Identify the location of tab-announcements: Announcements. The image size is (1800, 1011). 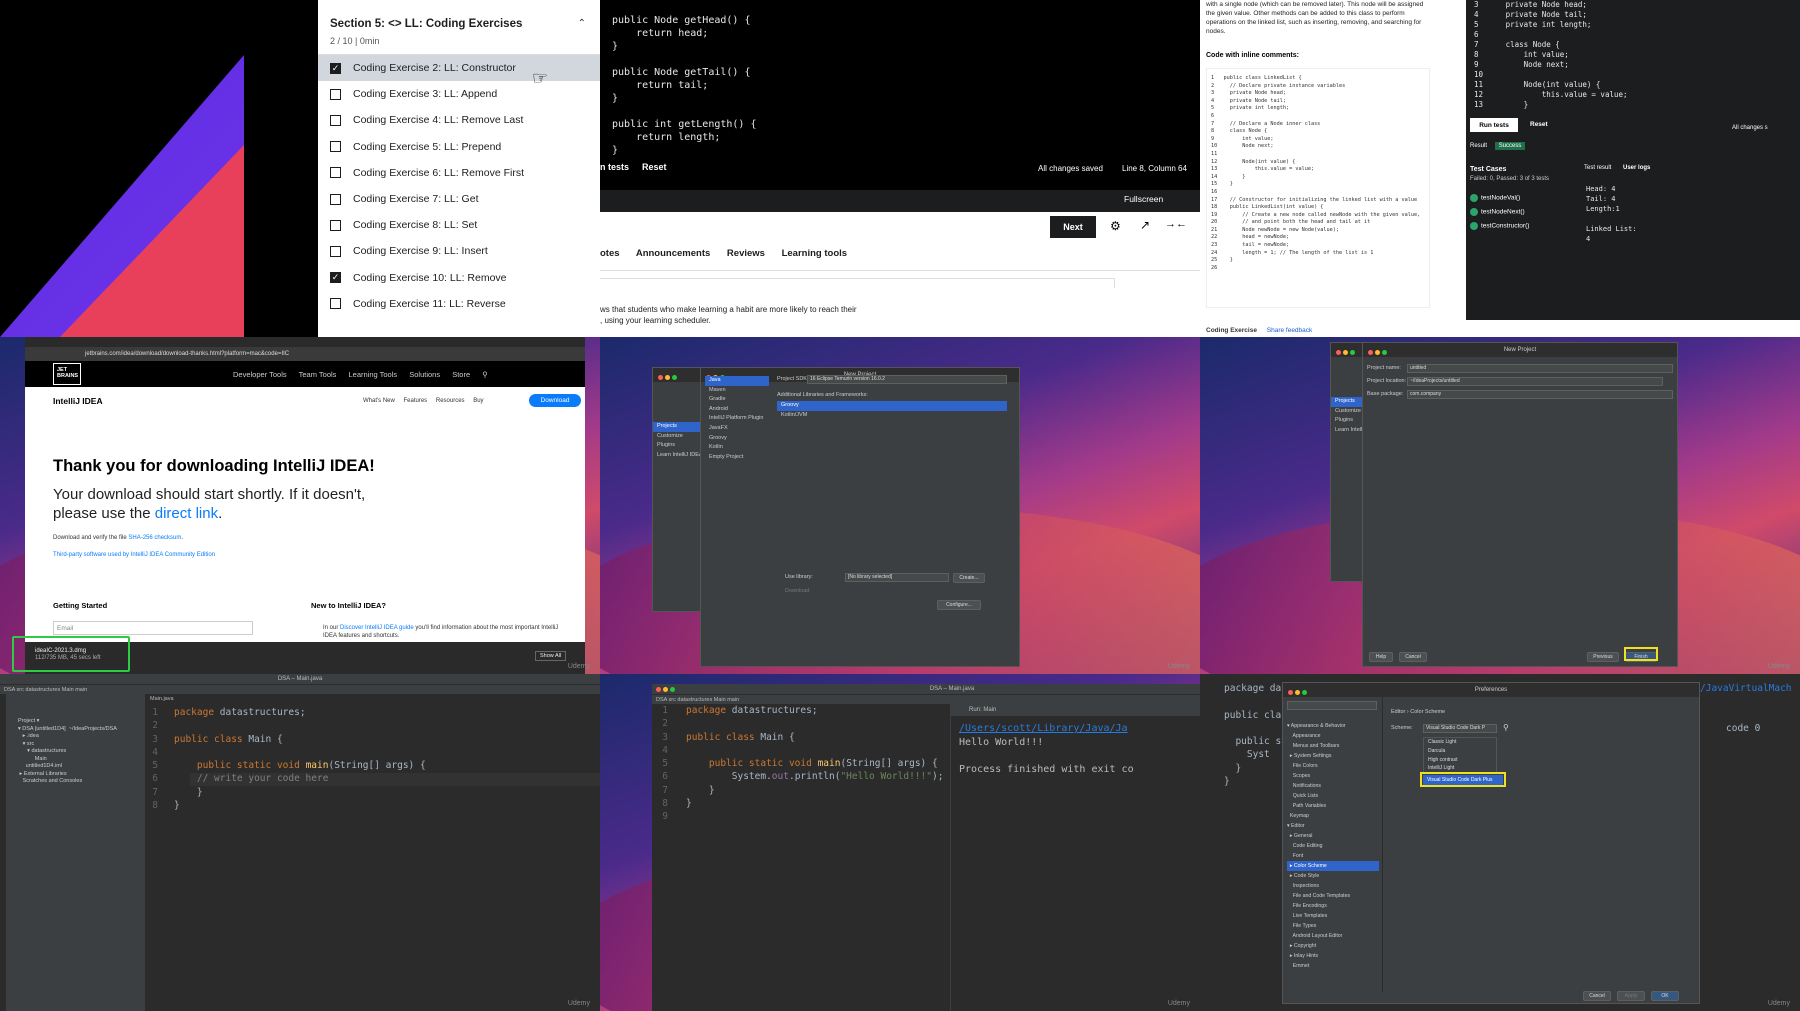
(673, 253).